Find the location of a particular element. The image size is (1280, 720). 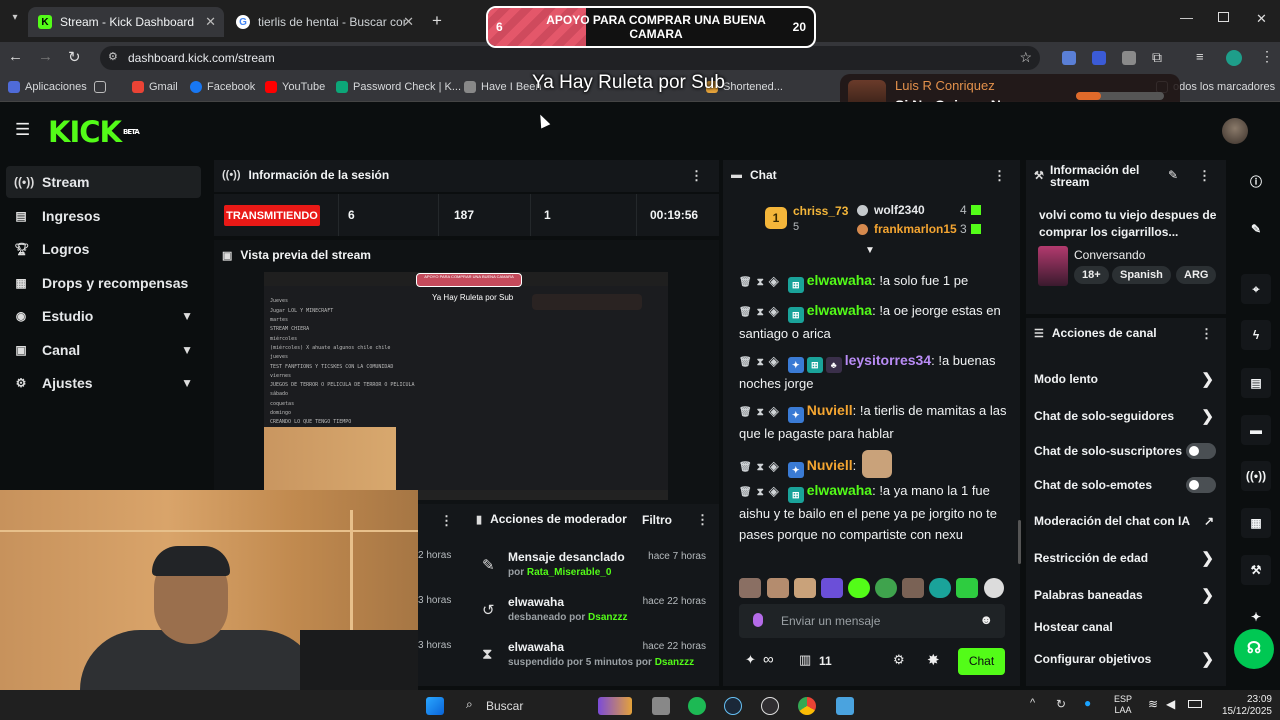

microphone-icon is located at coordinates (758, 620).